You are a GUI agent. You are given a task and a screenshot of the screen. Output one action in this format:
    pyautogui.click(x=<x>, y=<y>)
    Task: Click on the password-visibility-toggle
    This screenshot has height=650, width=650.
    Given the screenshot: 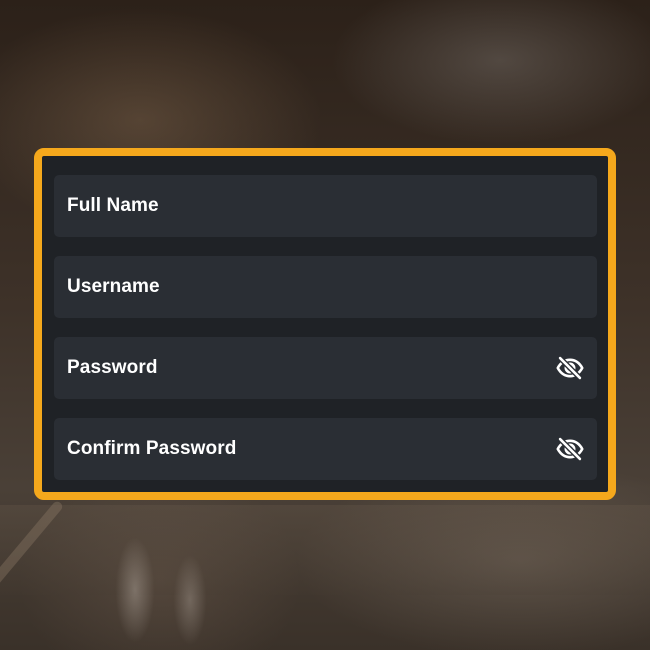 What is the action you would take?
    pyautogui.click(x=570, y=368)
    